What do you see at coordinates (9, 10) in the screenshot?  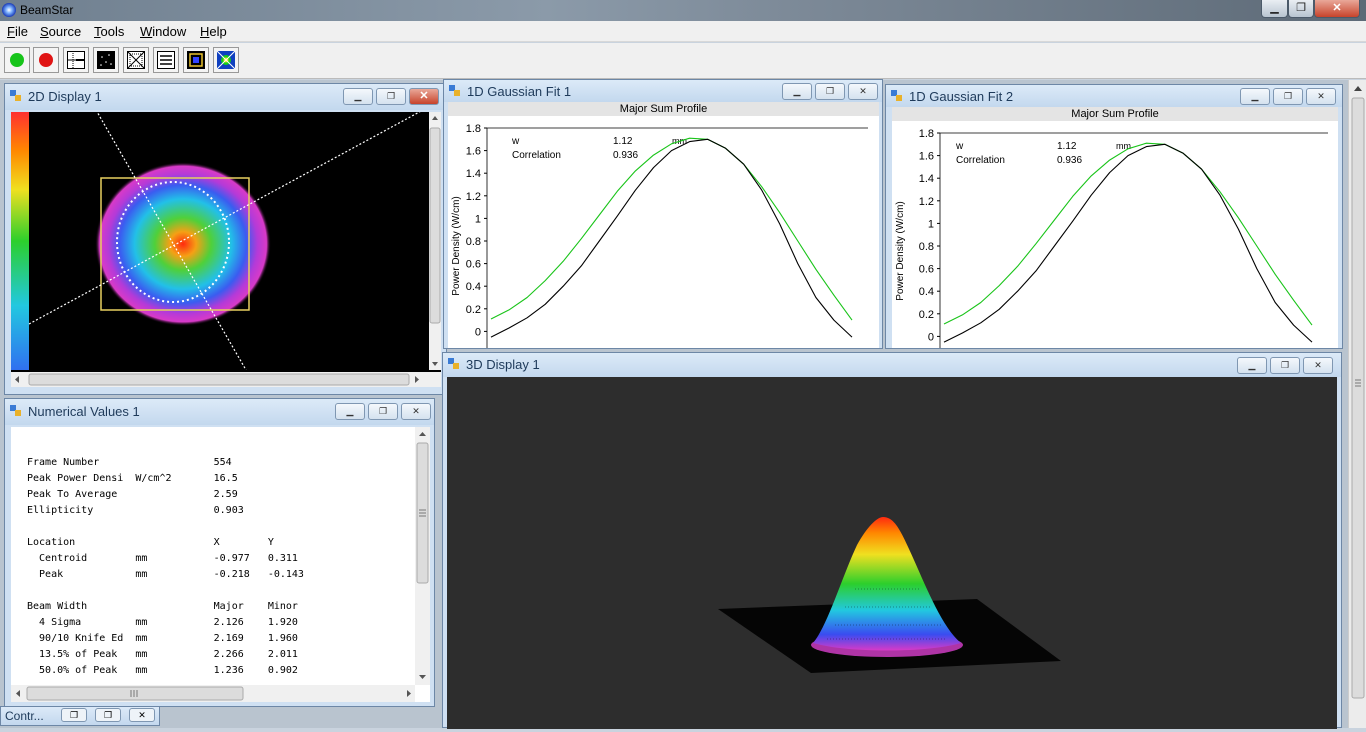 I see `beamstar-app-icon` at bounding box center [9, 10].